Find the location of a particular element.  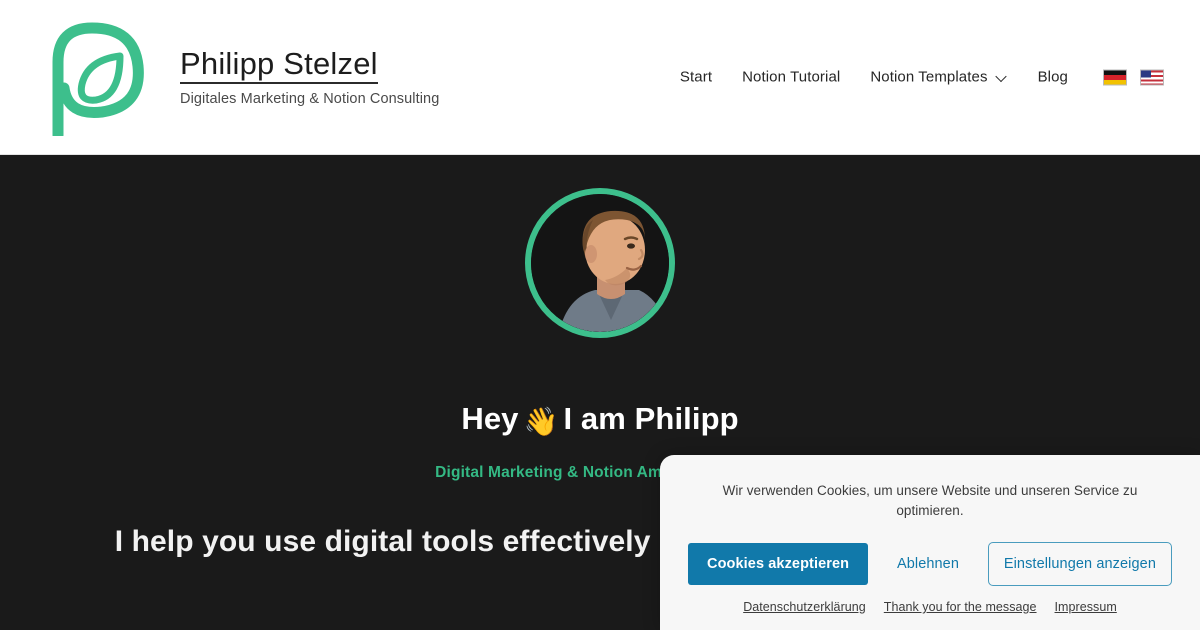

brand-tagline: Digitales Marketing & Notion Consulting is located at coordinates (310, 99).